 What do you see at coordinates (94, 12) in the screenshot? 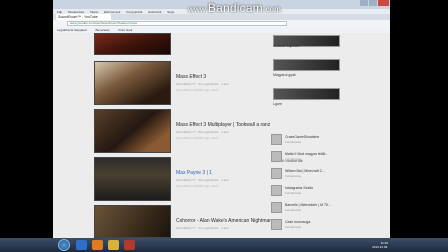
I see `menu-view: Nézet` at bounding box center [94, 12].